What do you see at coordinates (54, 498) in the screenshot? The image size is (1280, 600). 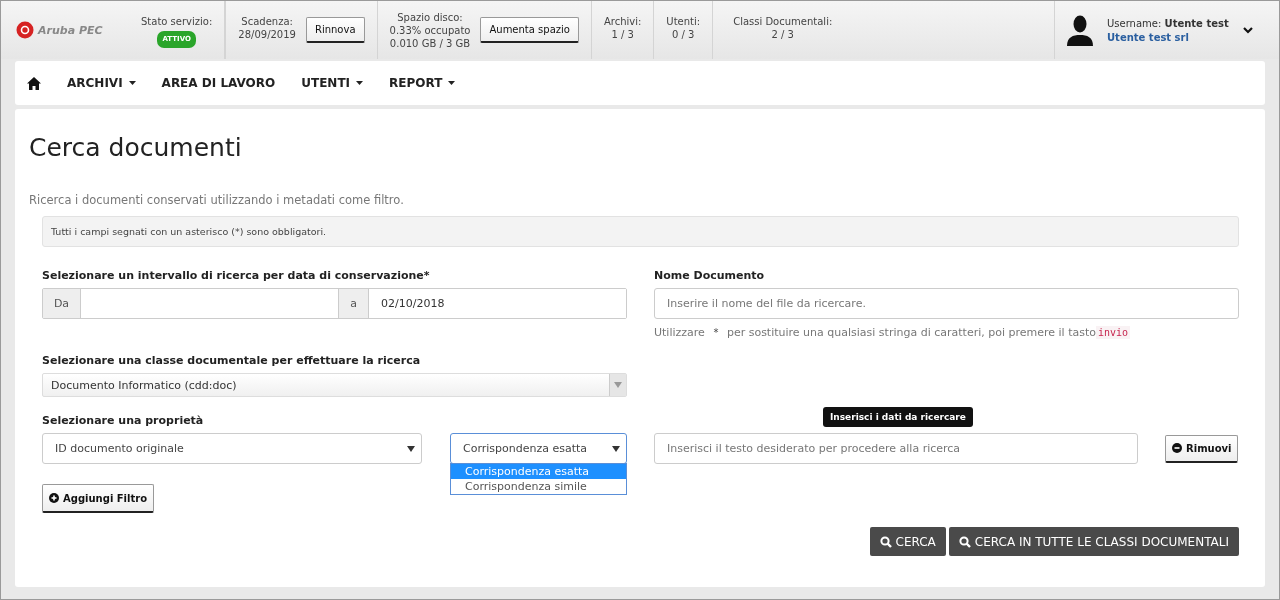 I see `plus-circle-icon` at bounding box center [54, 498].